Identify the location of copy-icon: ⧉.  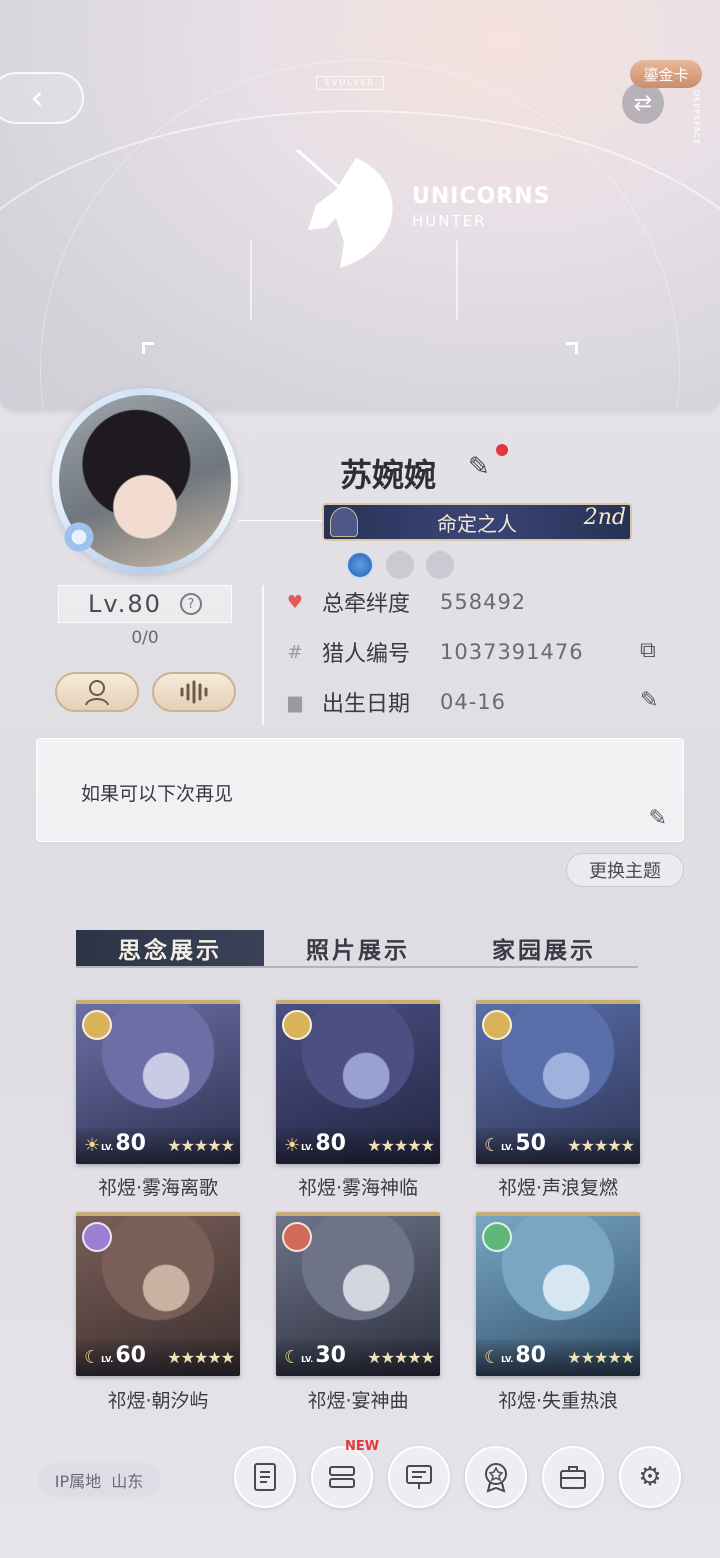
(648, 650).